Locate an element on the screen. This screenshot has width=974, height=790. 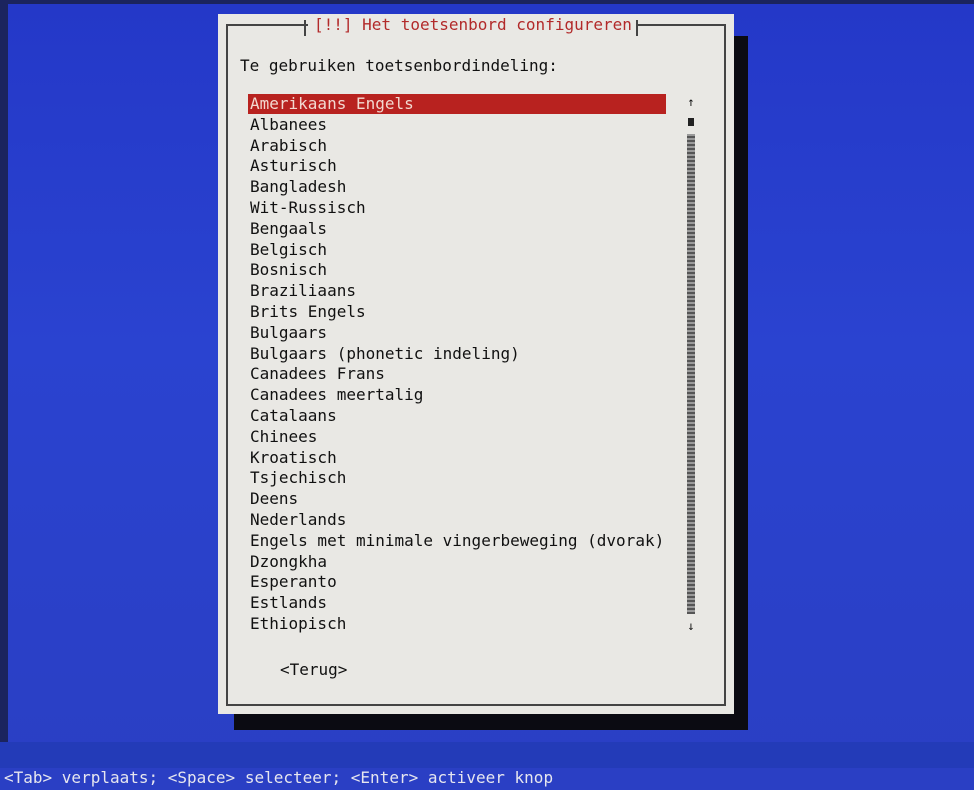
arrow-down-icon: ↓ is located at coordinates (691, 626).